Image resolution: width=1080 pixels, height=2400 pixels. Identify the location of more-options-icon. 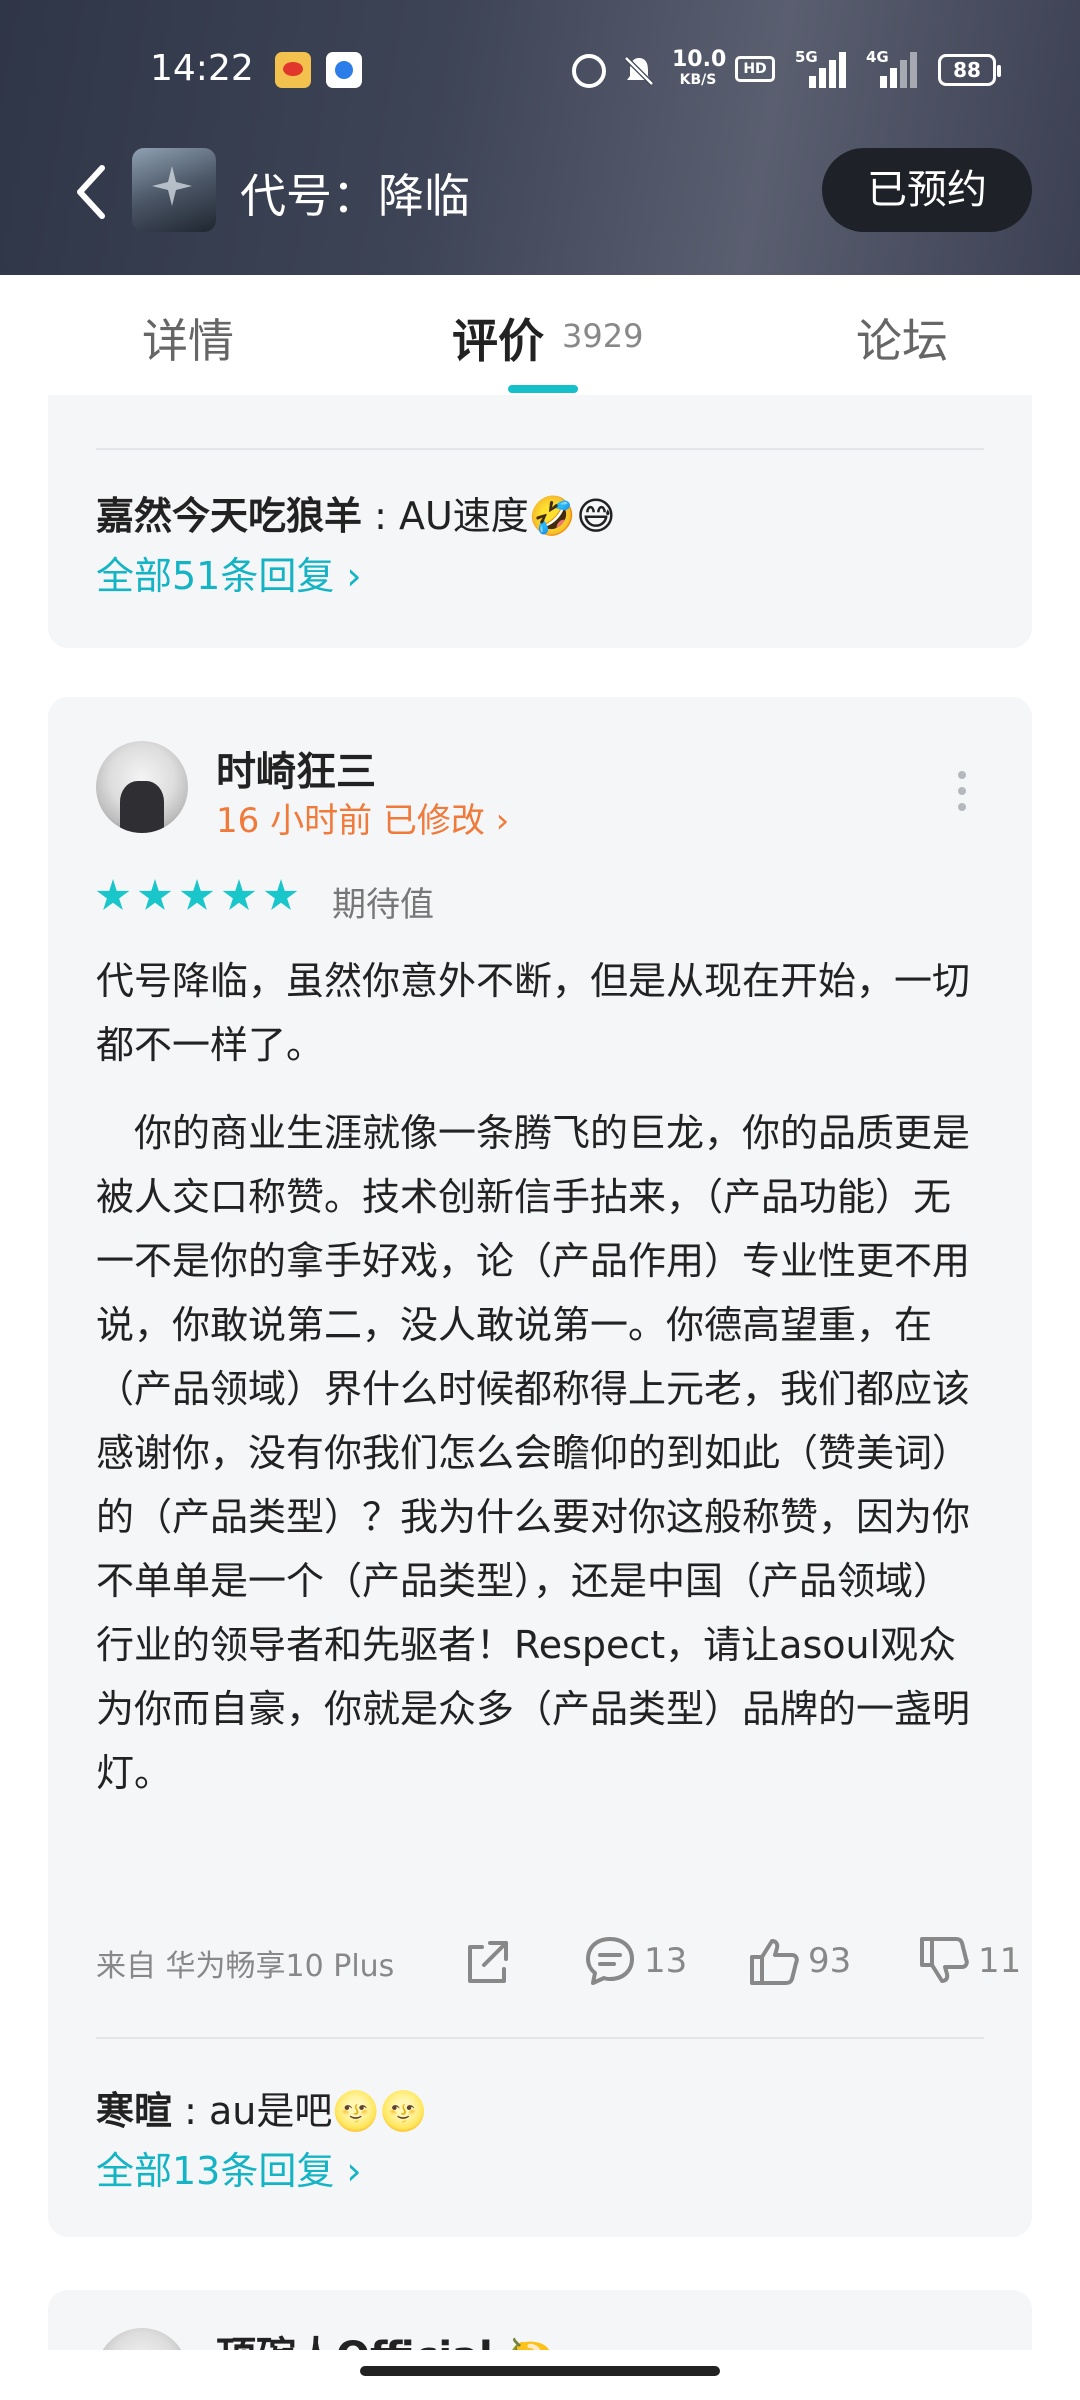
(962, 791).